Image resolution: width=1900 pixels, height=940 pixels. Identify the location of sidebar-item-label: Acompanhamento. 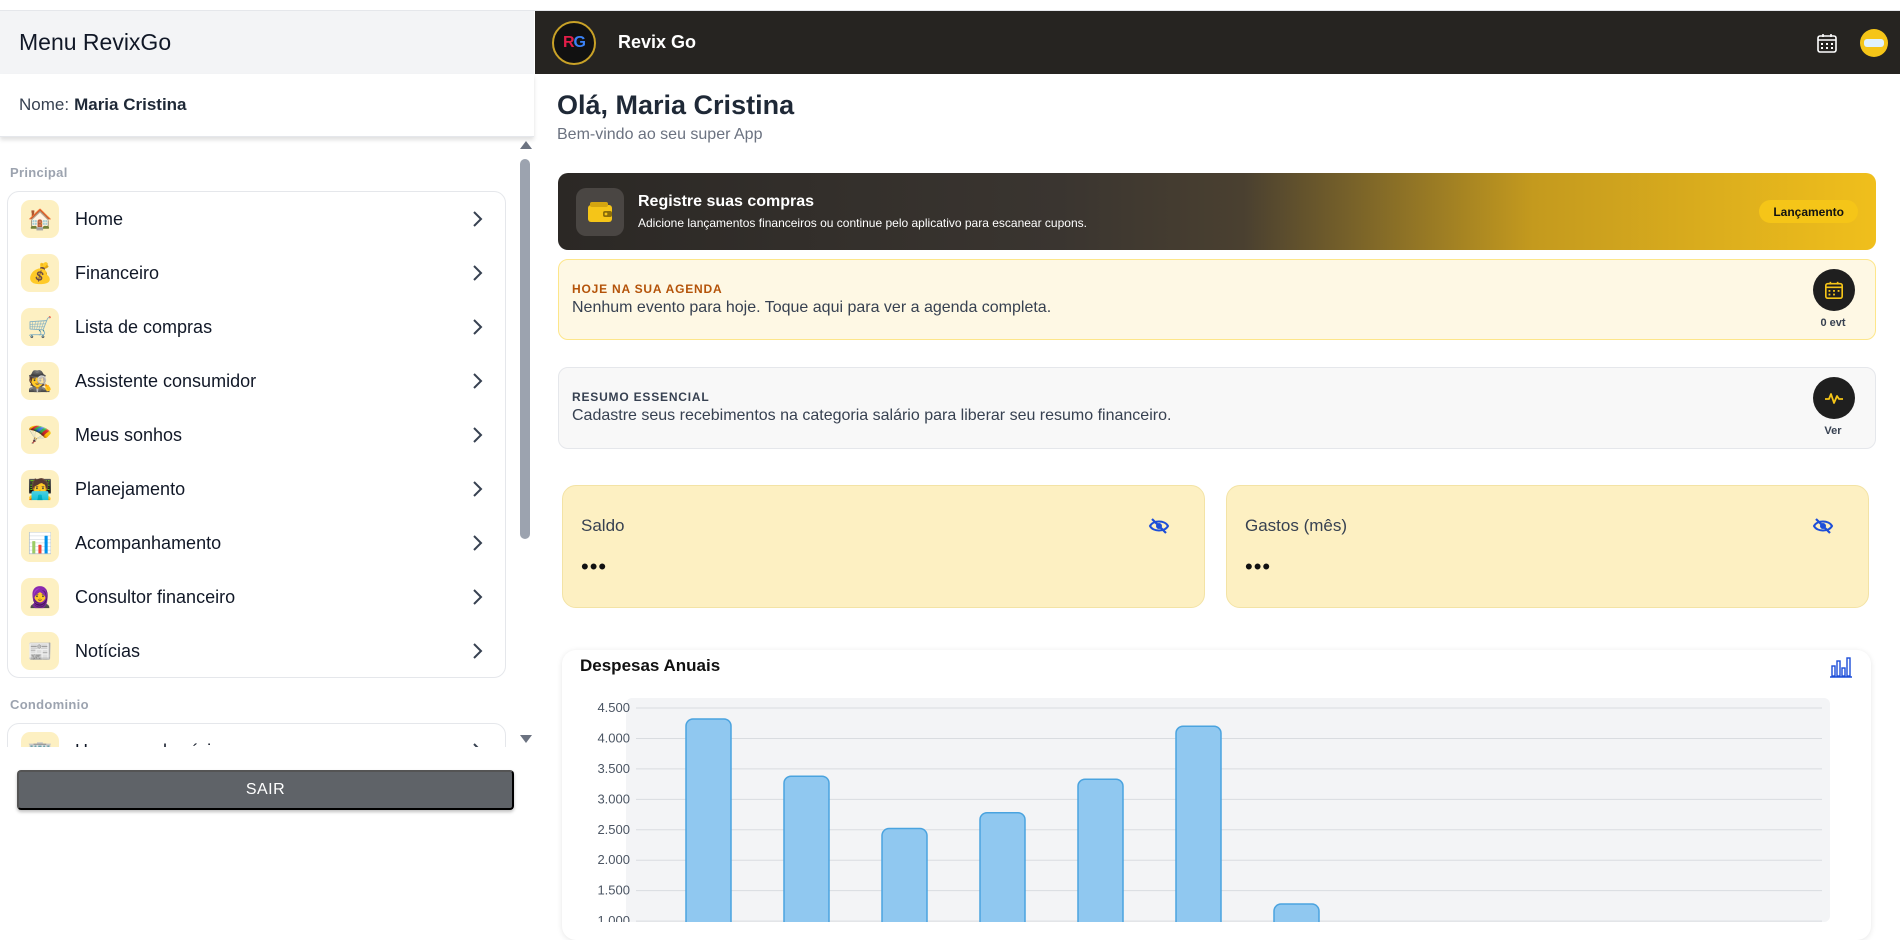
(148, 542).